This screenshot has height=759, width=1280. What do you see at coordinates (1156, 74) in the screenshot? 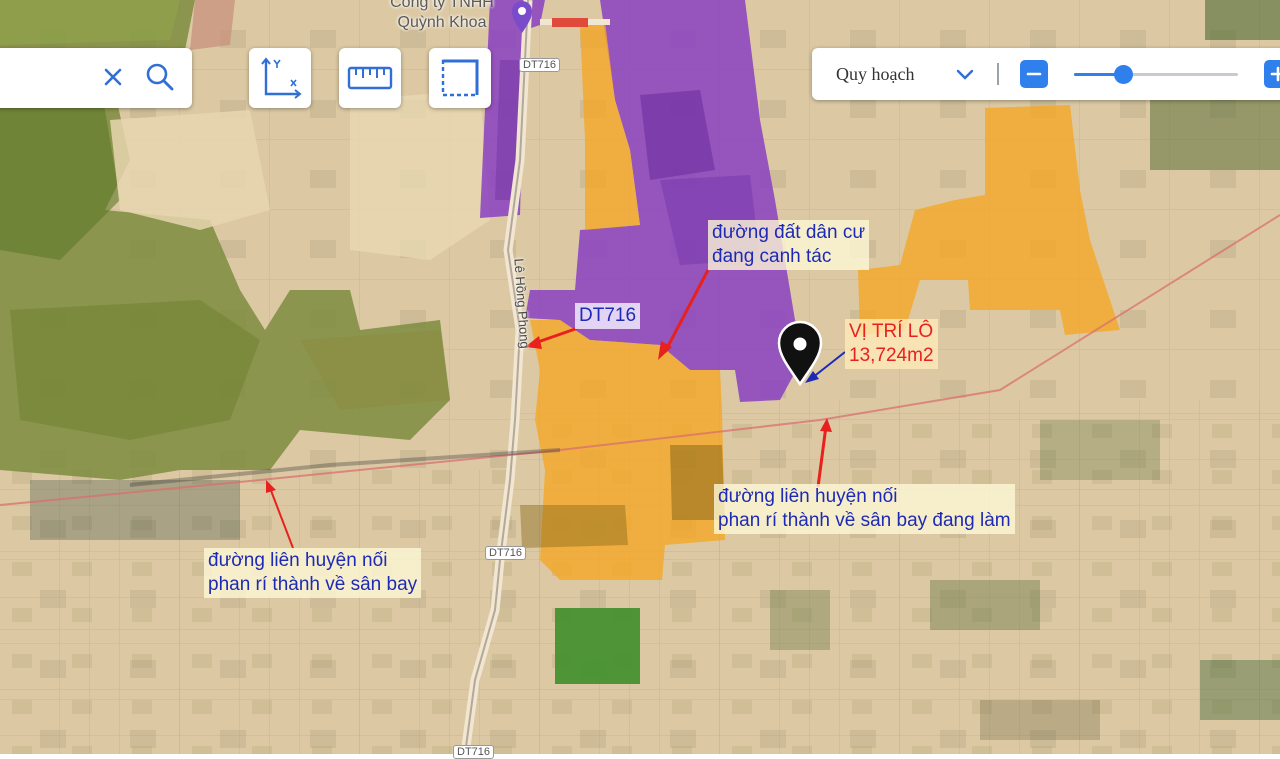
I see `zoom-slider` at bounding box center [1156, 74].